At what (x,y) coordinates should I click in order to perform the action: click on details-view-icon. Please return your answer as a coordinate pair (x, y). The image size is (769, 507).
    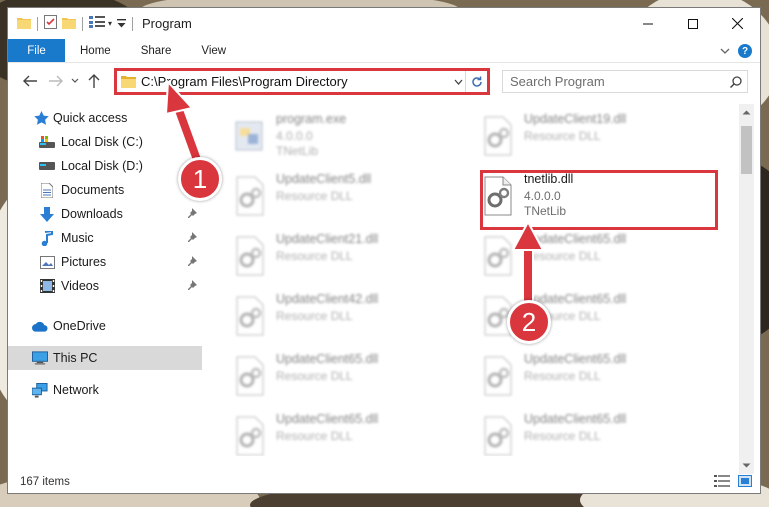
    Looking at the image, I should click on (722, 482).